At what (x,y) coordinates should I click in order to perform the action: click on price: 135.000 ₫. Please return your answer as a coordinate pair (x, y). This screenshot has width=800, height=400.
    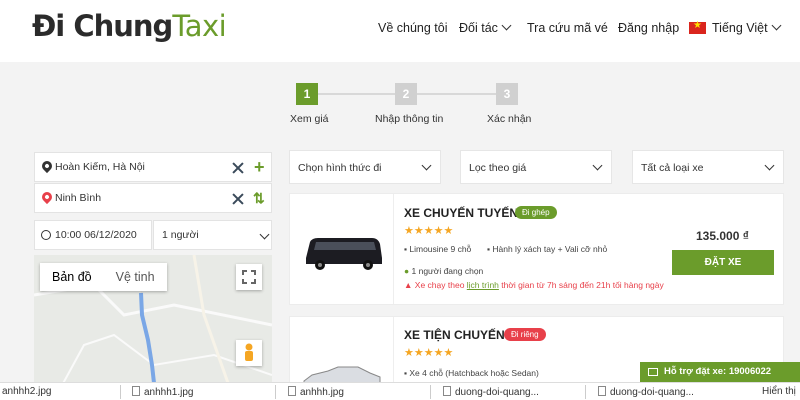
    Looking at the image, I should click on (722, 236).